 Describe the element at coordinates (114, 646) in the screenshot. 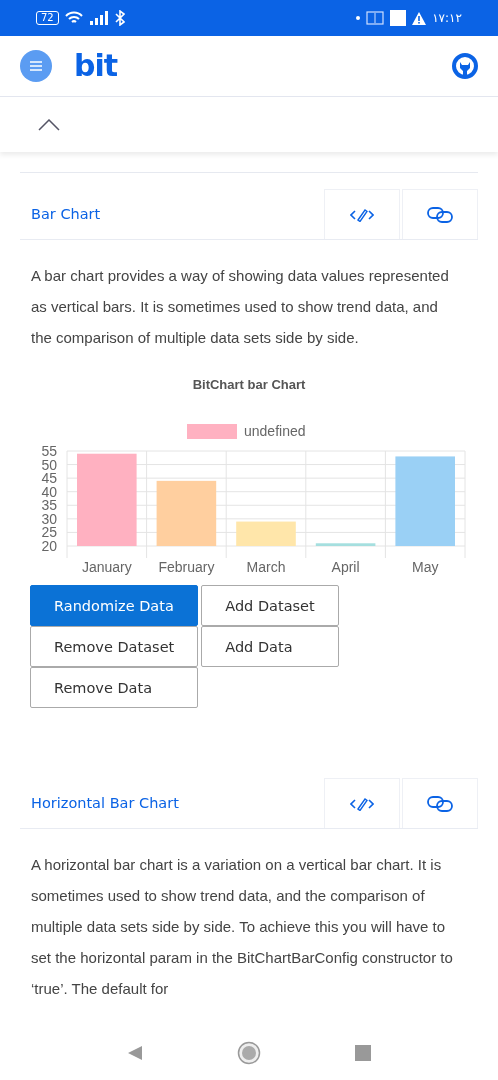

I see `chart-action-button: Remove Dataset` at that location.